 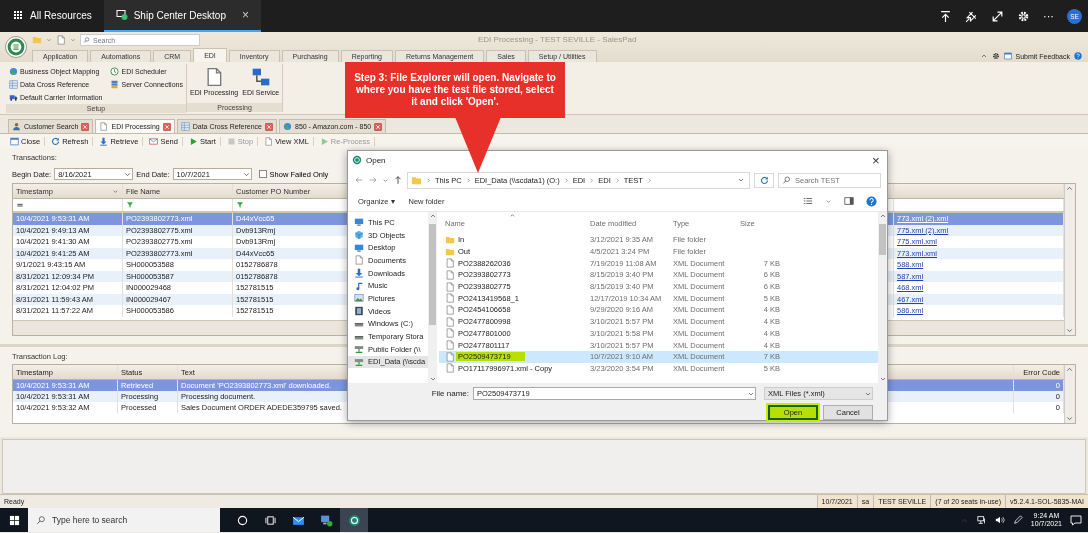 I want to click on truck-icon, so click(x=13, y=97).